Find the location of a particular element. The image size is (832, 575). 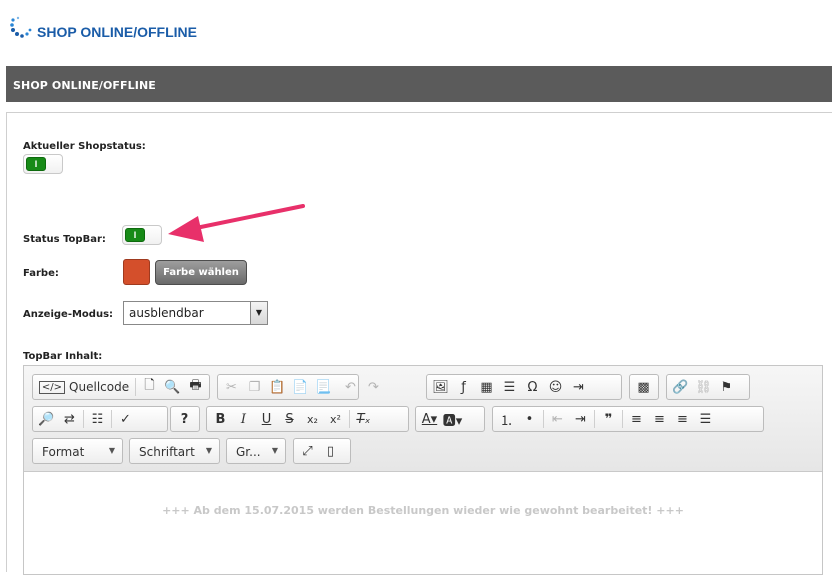

horizontal-line-icon: ☰ is located at coordinates (509, 387).